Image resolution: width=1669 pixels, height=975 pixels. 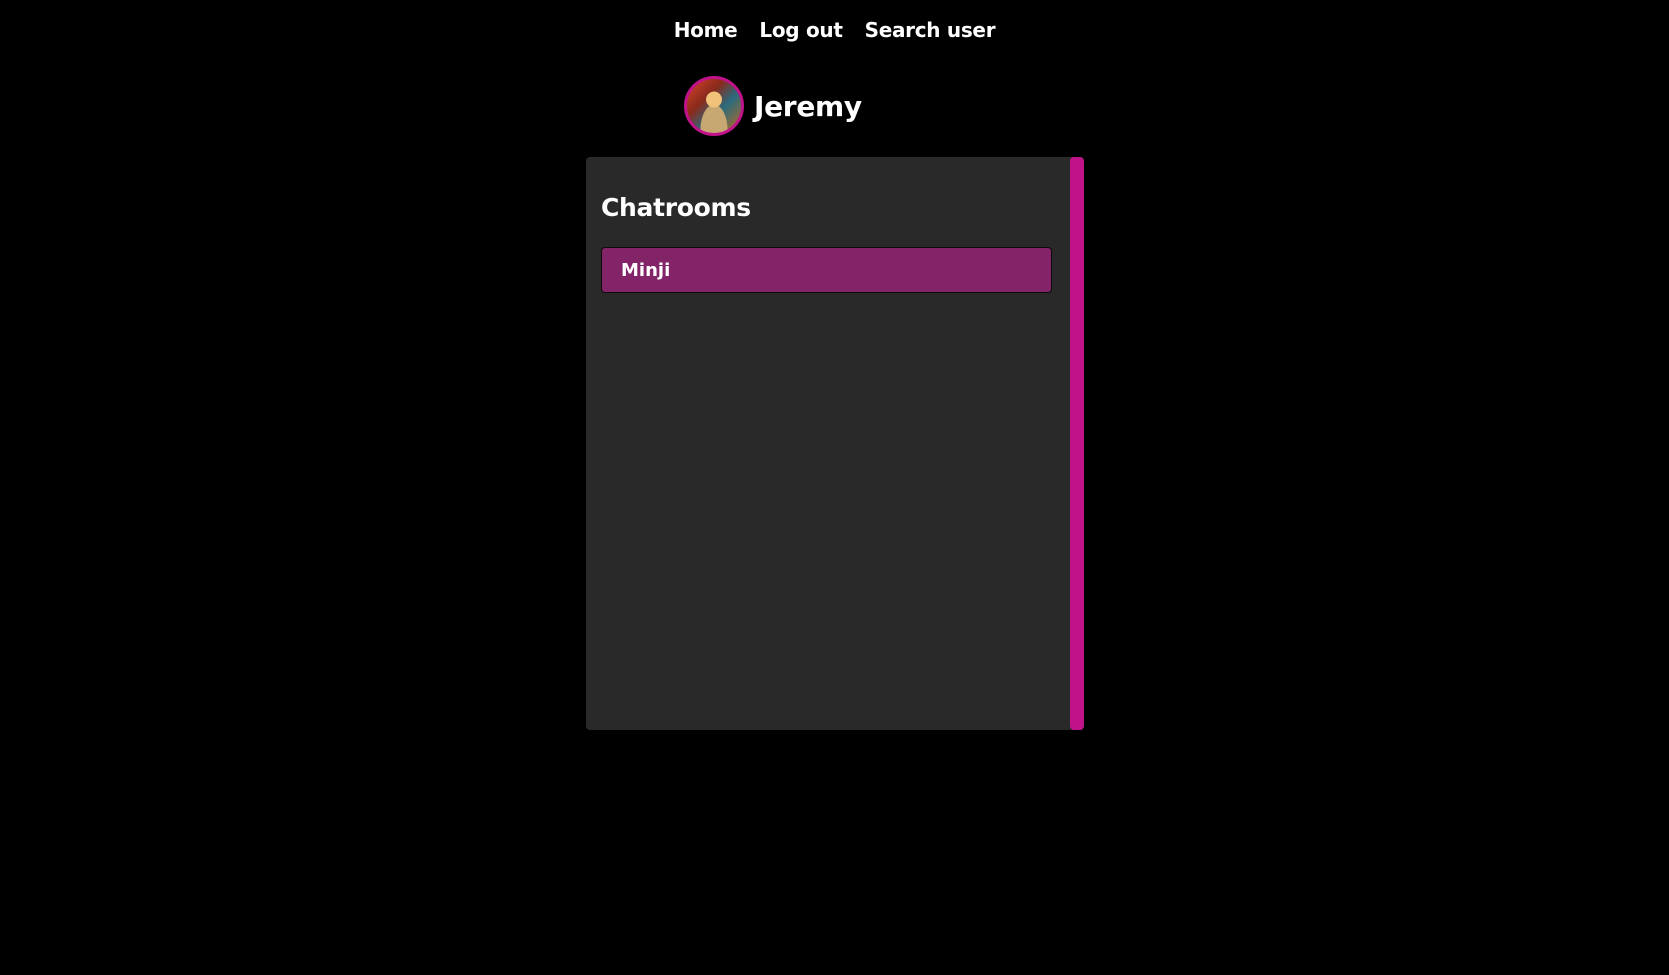 I want to click on scrollbar-thumb, so click(x=1077, y=443).